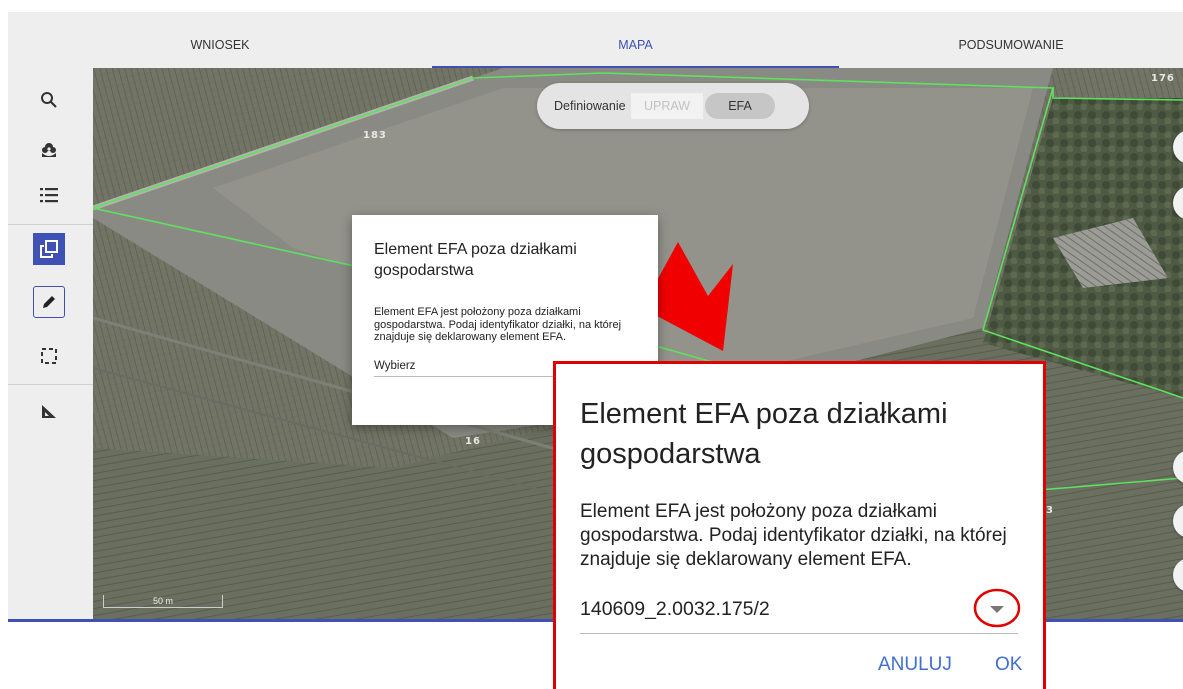  I want to click on mode-option-efa: EFA, so click(740, 106).